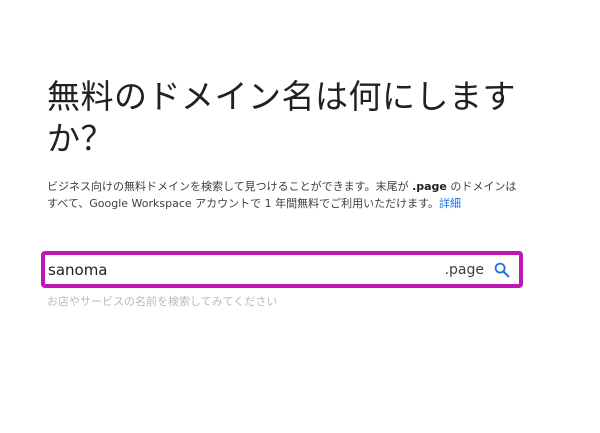 Image resolution: width=600 pixels, height=433 pixels. I want to click on magnifier-glyph, so click(502, 269).